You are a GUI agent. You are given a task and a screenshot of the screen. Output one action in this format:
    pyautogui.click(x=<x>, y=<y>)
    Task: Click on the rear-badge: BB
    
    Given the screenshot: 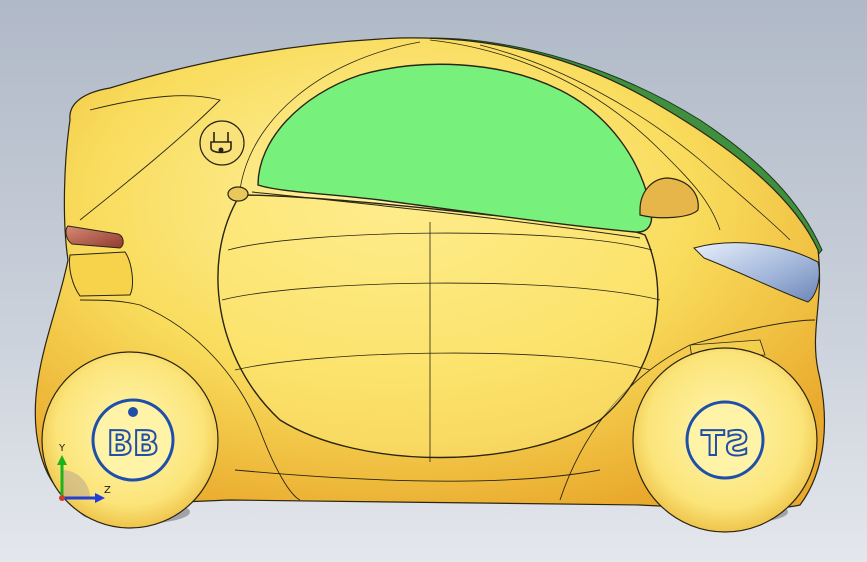 What is the action you would take?
    pyautogui.click(x=133, y=444)
    